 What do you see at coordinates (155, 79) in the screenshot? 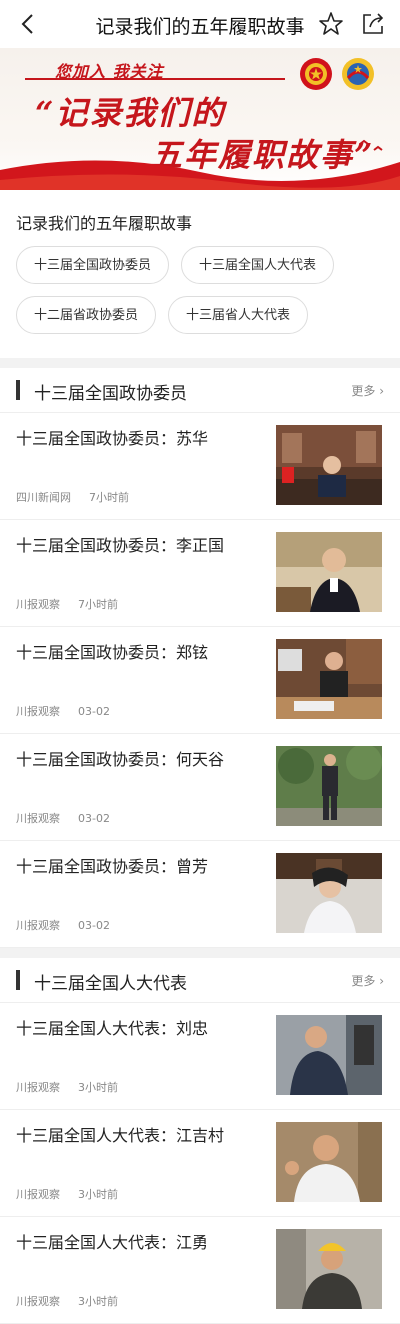
I see `banner-divider` at bounding box center [155, 79].